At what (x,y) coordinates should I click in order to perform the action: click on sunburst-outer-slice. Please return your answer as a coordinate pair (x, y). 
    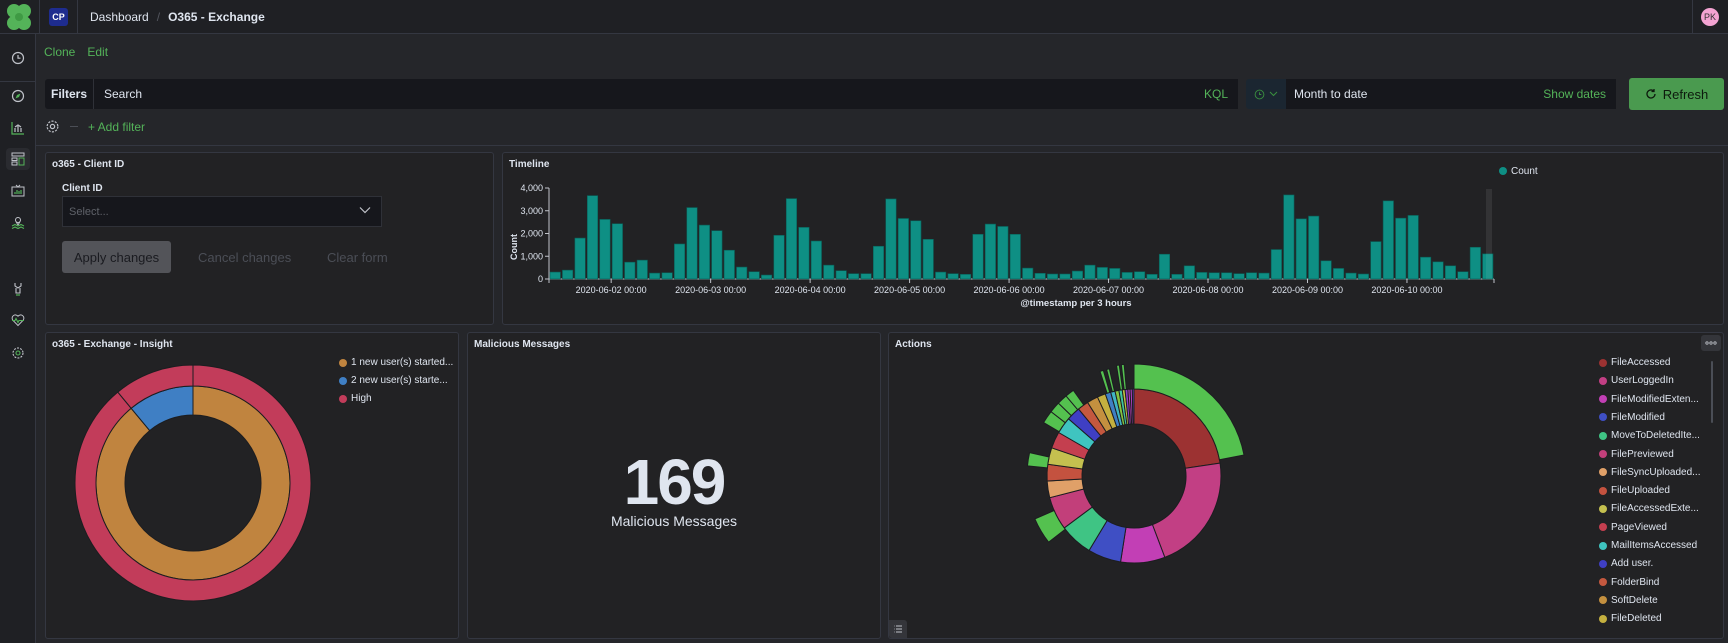
    Looking at the image, I should click on (1038, 460).